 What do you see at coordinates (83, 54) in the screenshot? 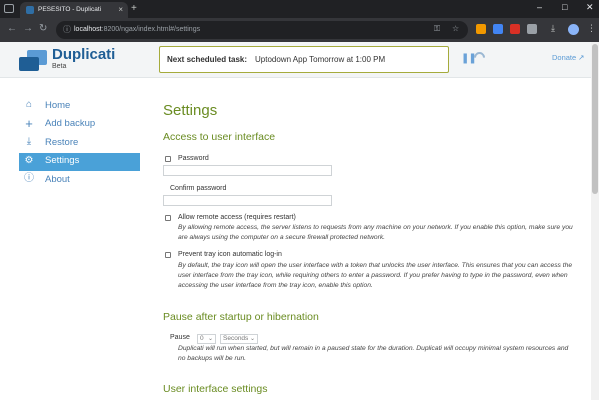
I see `app-name: Duplicati` at bounding box center [83, 54].